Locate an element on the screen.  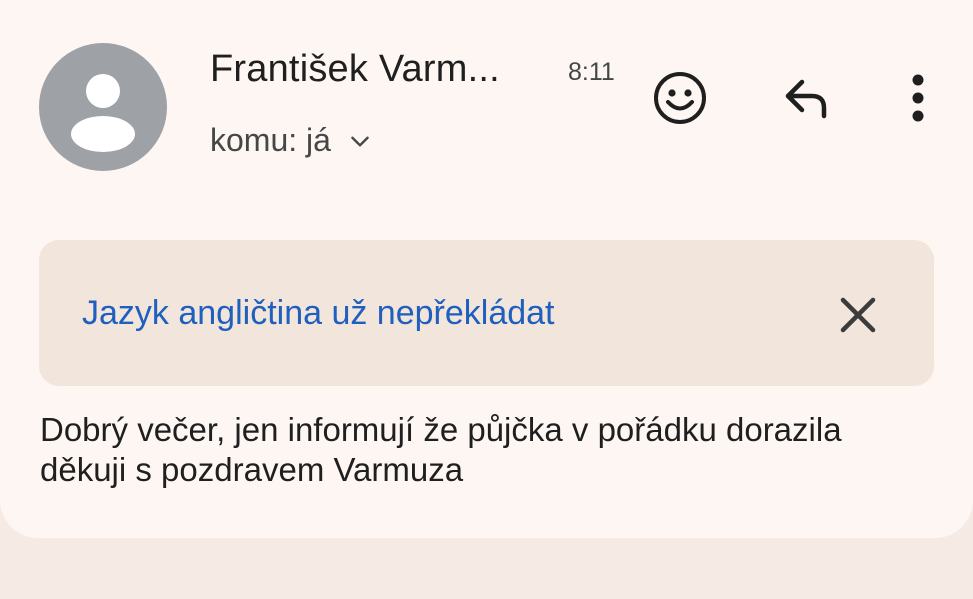
recipient-toggle: komu: já is located at coordinates (291, 140).